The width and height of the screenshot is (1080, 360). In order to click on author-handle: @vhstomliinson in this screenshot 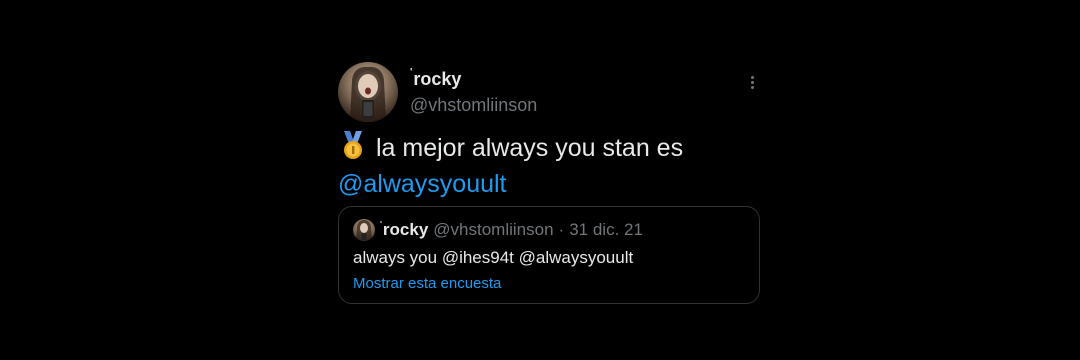, I will do `click(473, 105)`.